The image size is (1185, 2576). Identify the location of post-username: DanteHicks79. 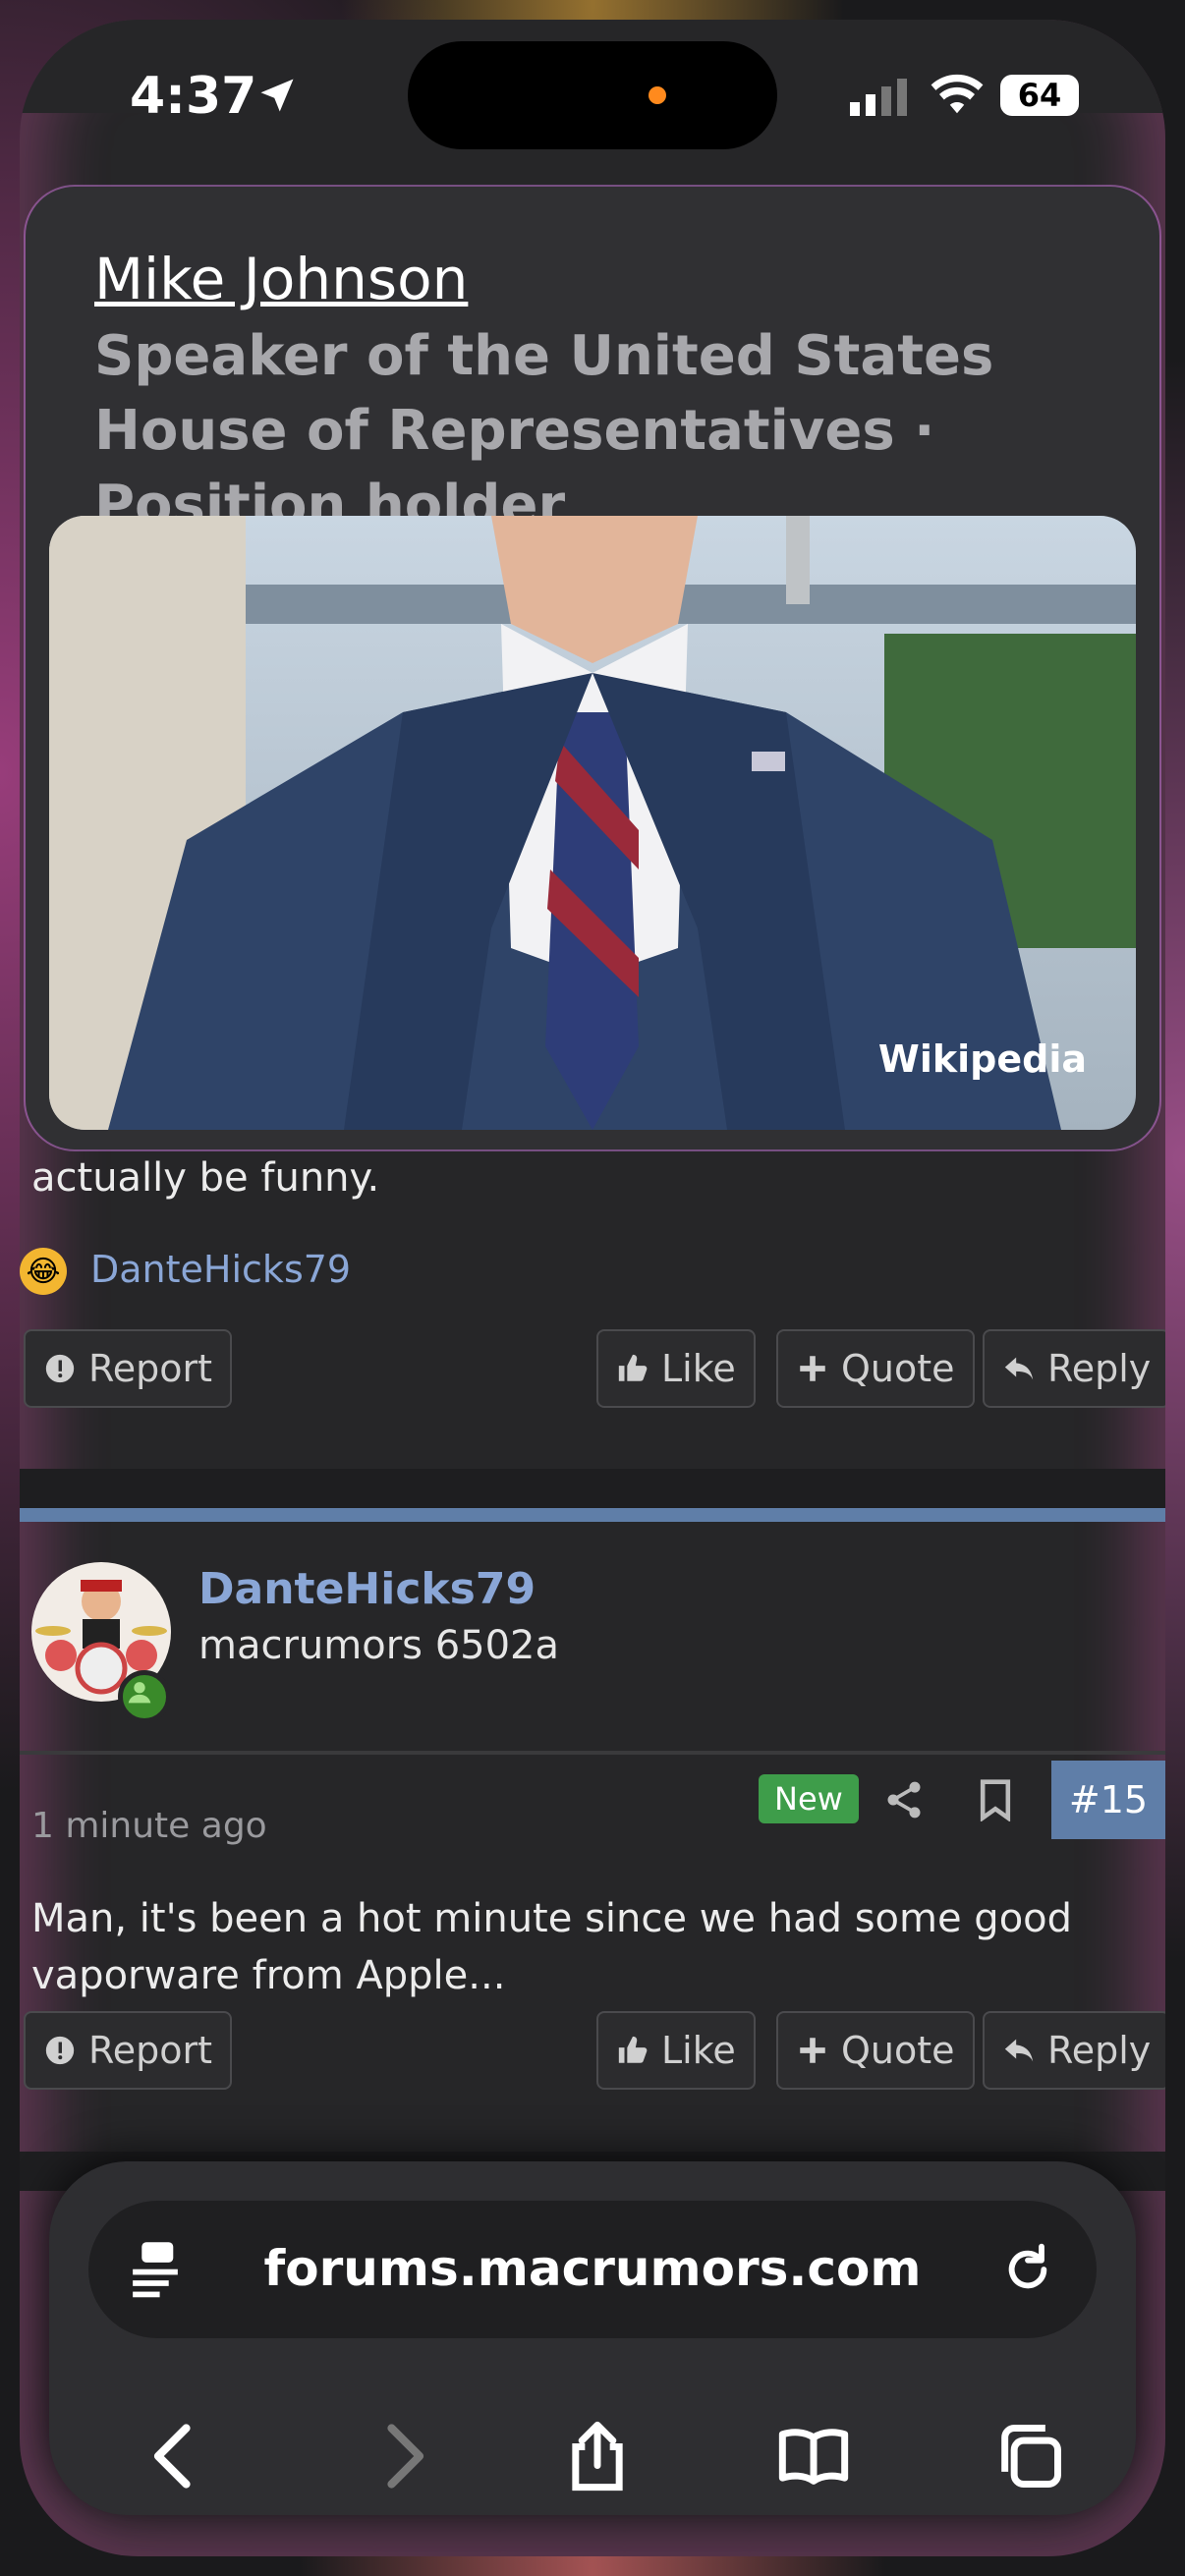
(367, 1589).